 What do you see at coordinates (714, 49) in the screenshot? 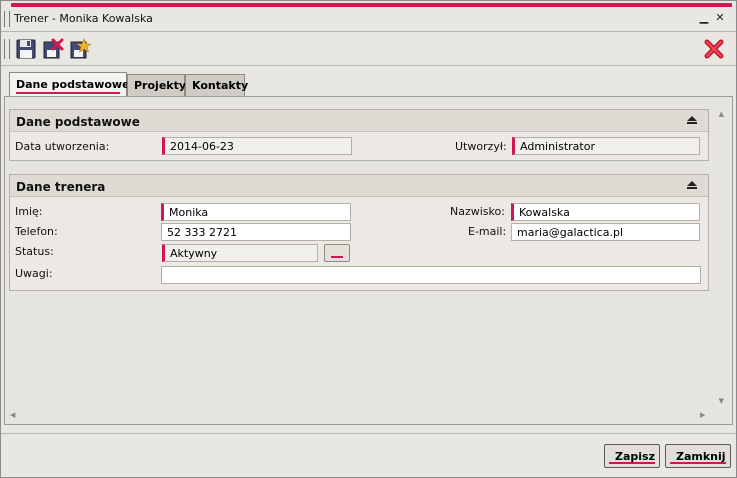
I see `close-icon` at bounding box center [714, 49].